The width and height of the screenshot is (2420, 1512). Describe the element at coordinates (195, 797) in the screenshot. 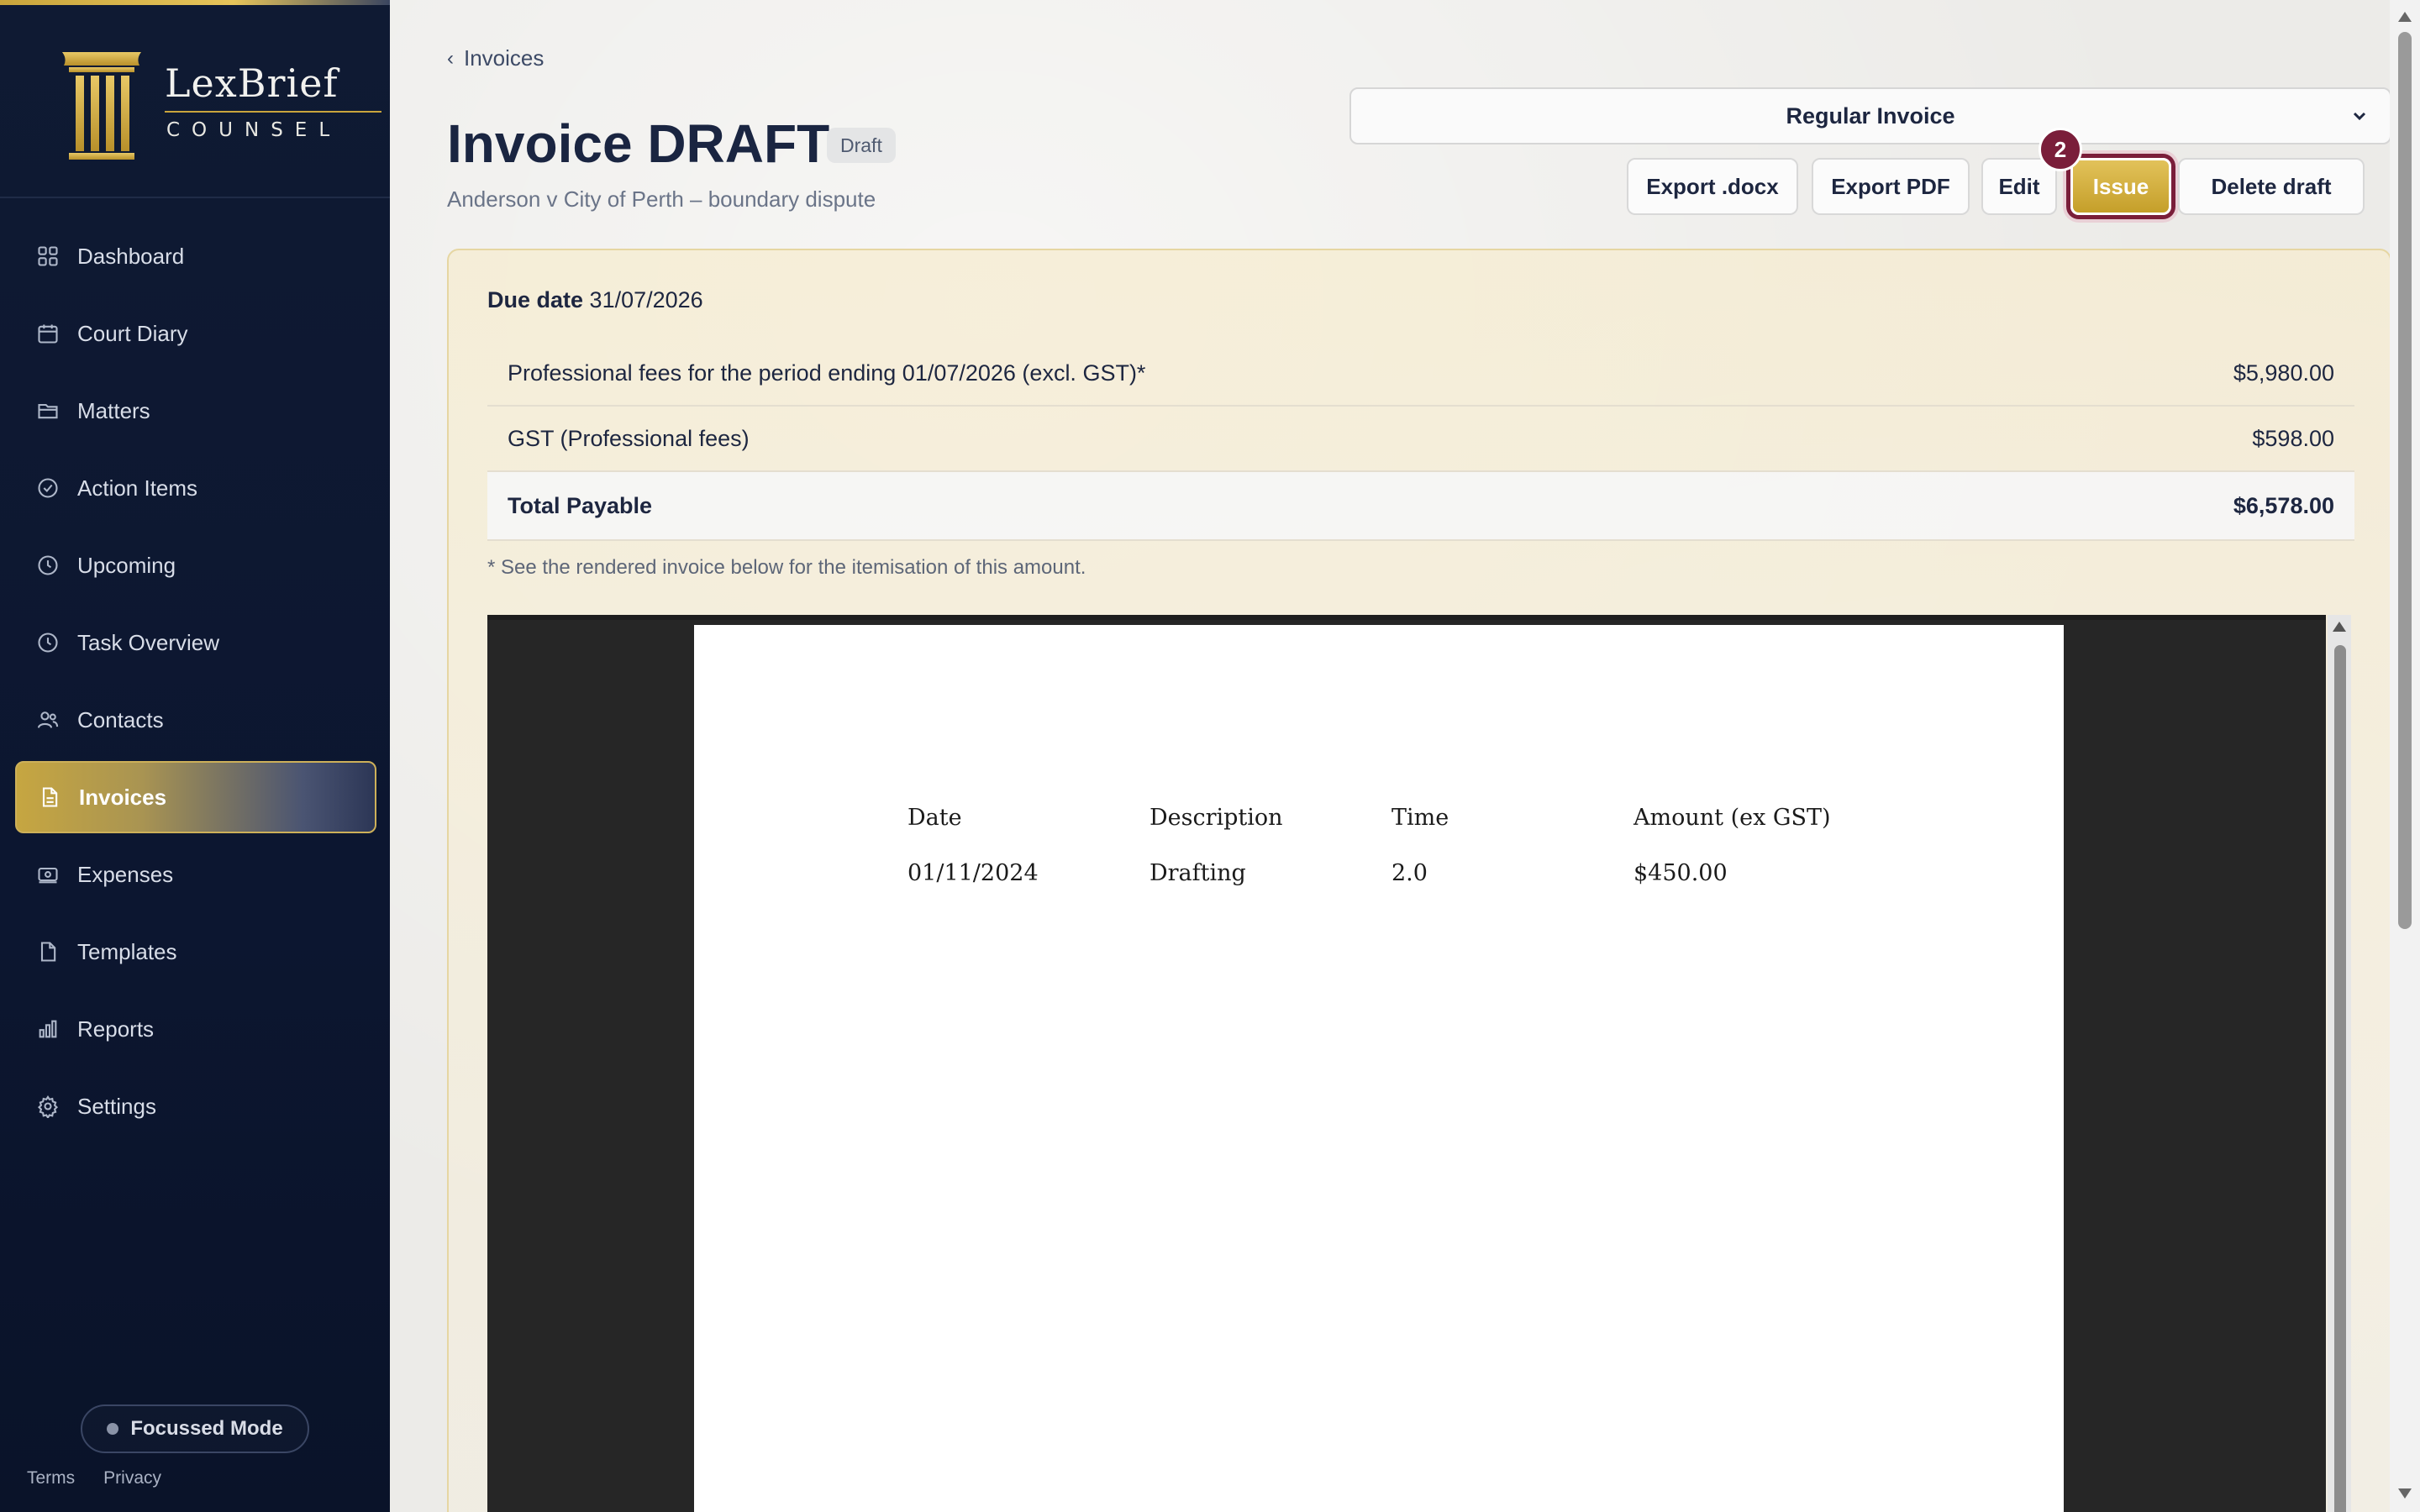

I see `sidebar-item-invoices: Invoices` at that location.